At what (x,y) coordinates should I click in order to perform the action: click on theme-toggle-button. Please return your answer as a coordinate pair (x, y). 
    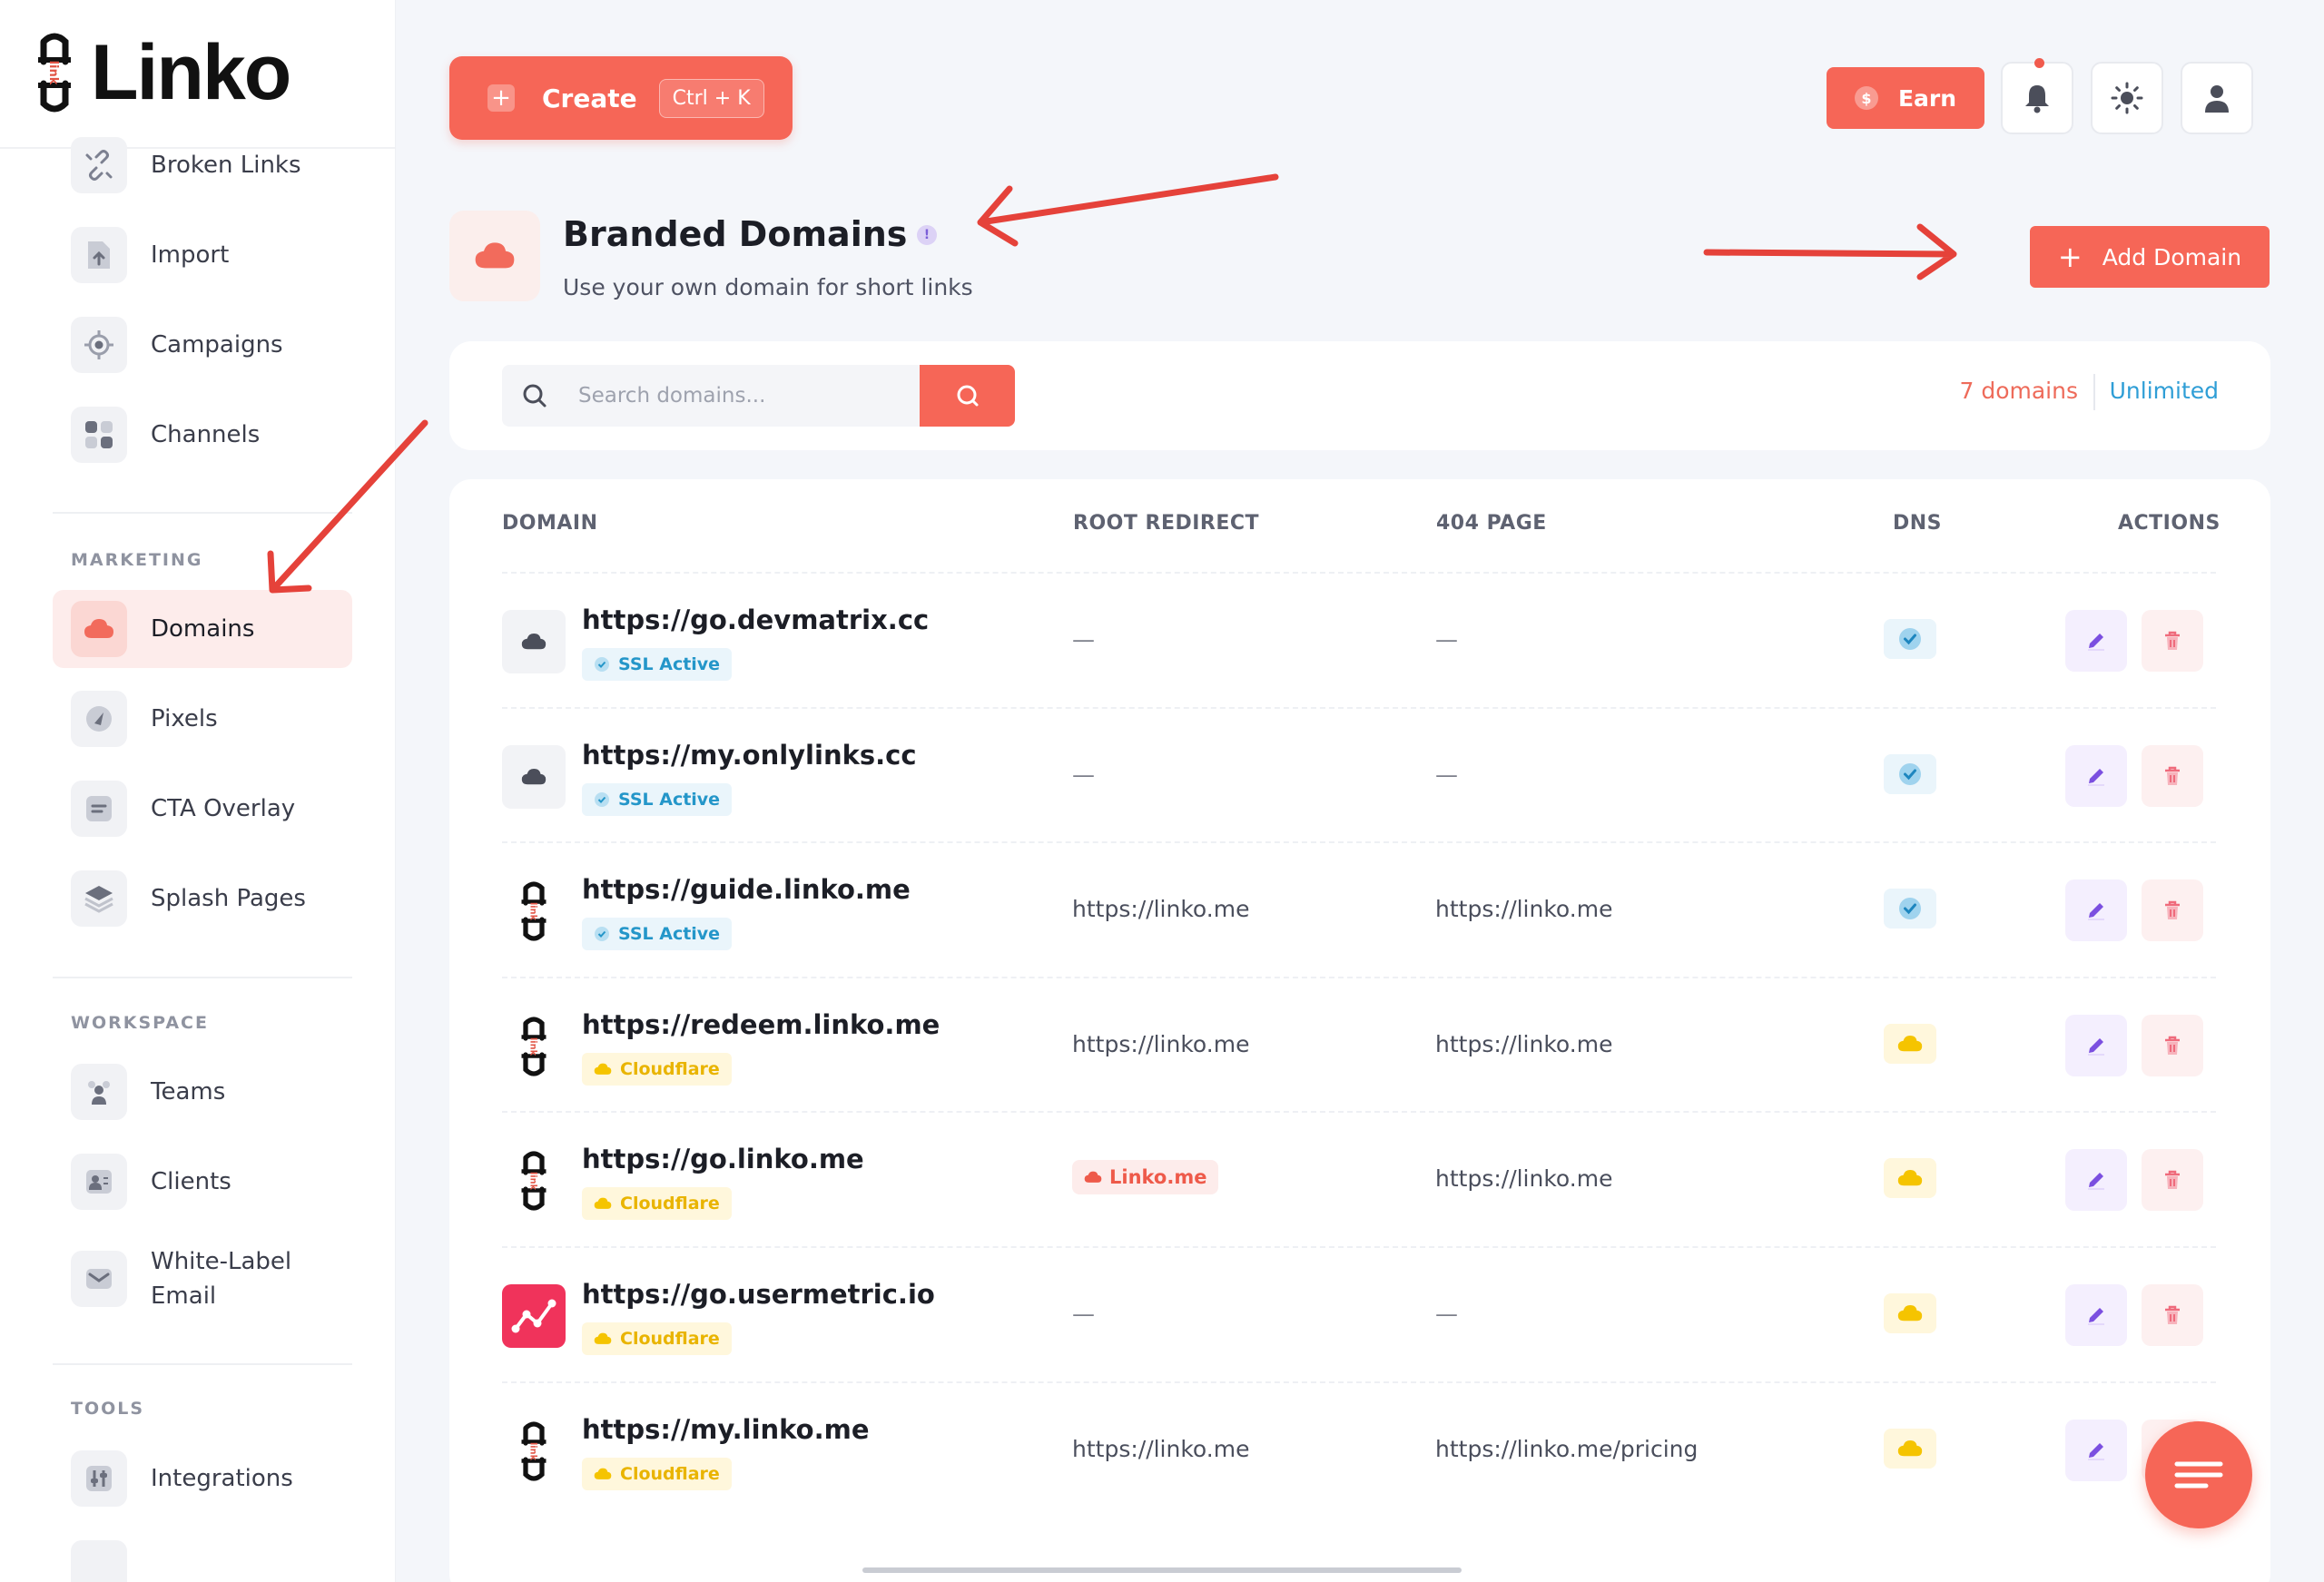
    Looking at the image, I should click on (2127, 98).